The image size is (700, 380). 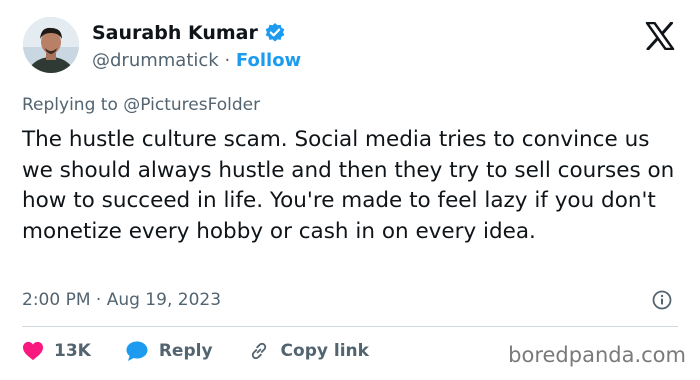 I want to click on replying-to: Replying to @PicturesFolder, so click(x=141, y=105).